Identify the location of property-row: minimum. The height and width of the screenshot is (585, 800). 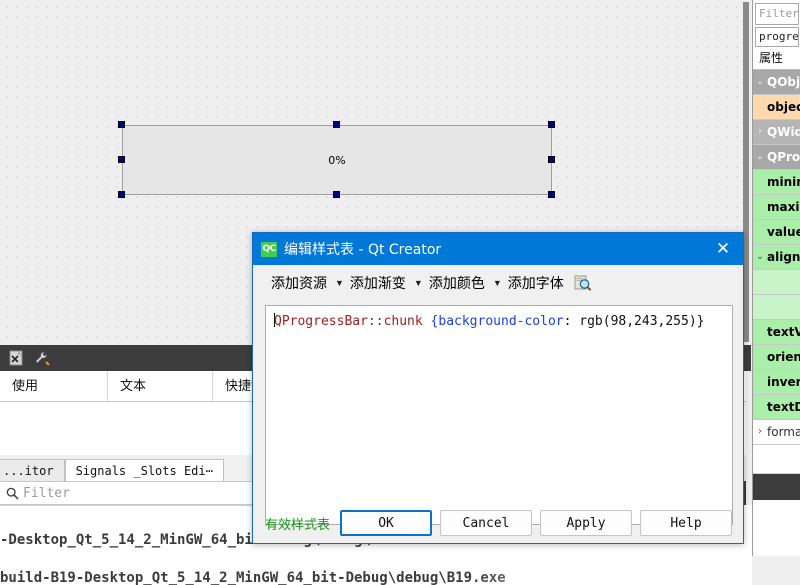
(776, 182).